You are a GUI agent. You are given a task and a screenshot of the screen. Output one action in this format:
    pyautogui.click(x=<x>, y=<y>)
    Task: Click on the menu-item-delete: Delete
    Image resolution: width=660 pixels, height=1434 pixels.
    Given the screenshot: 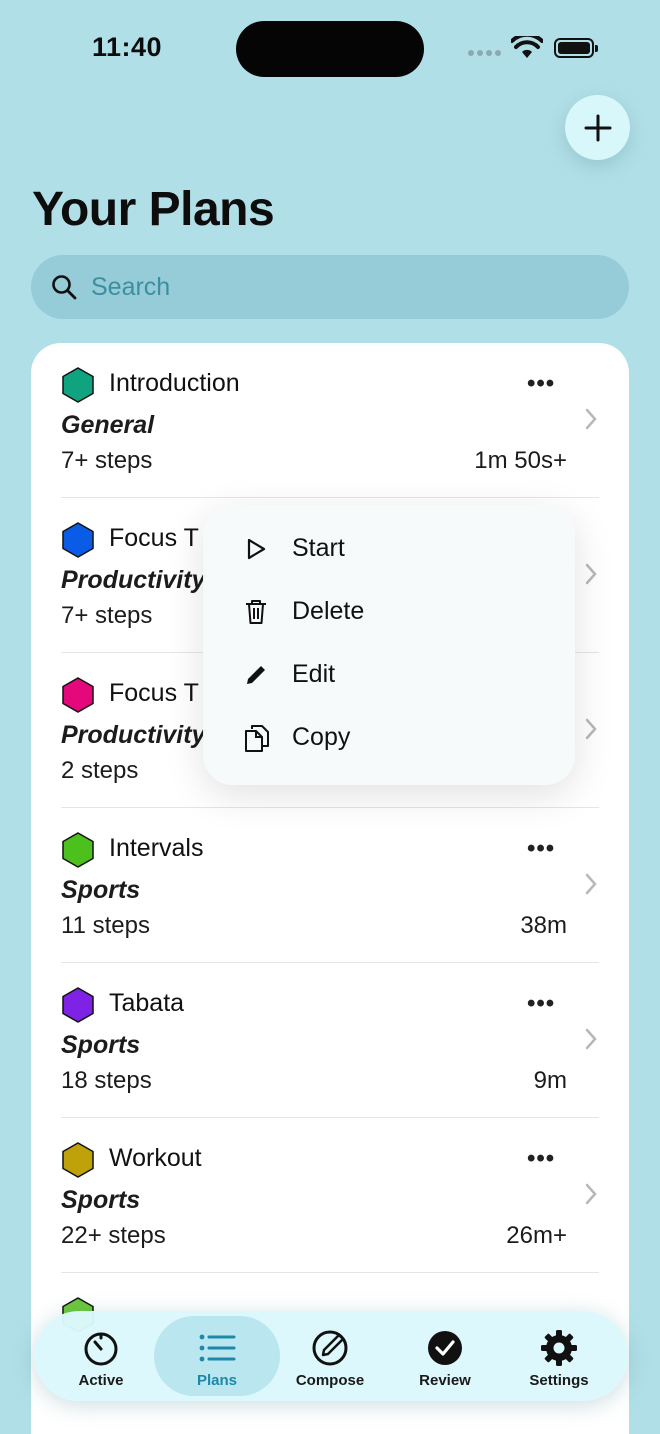 What is the action you would take?
    pyautogui.click(x=389, y=611)
    